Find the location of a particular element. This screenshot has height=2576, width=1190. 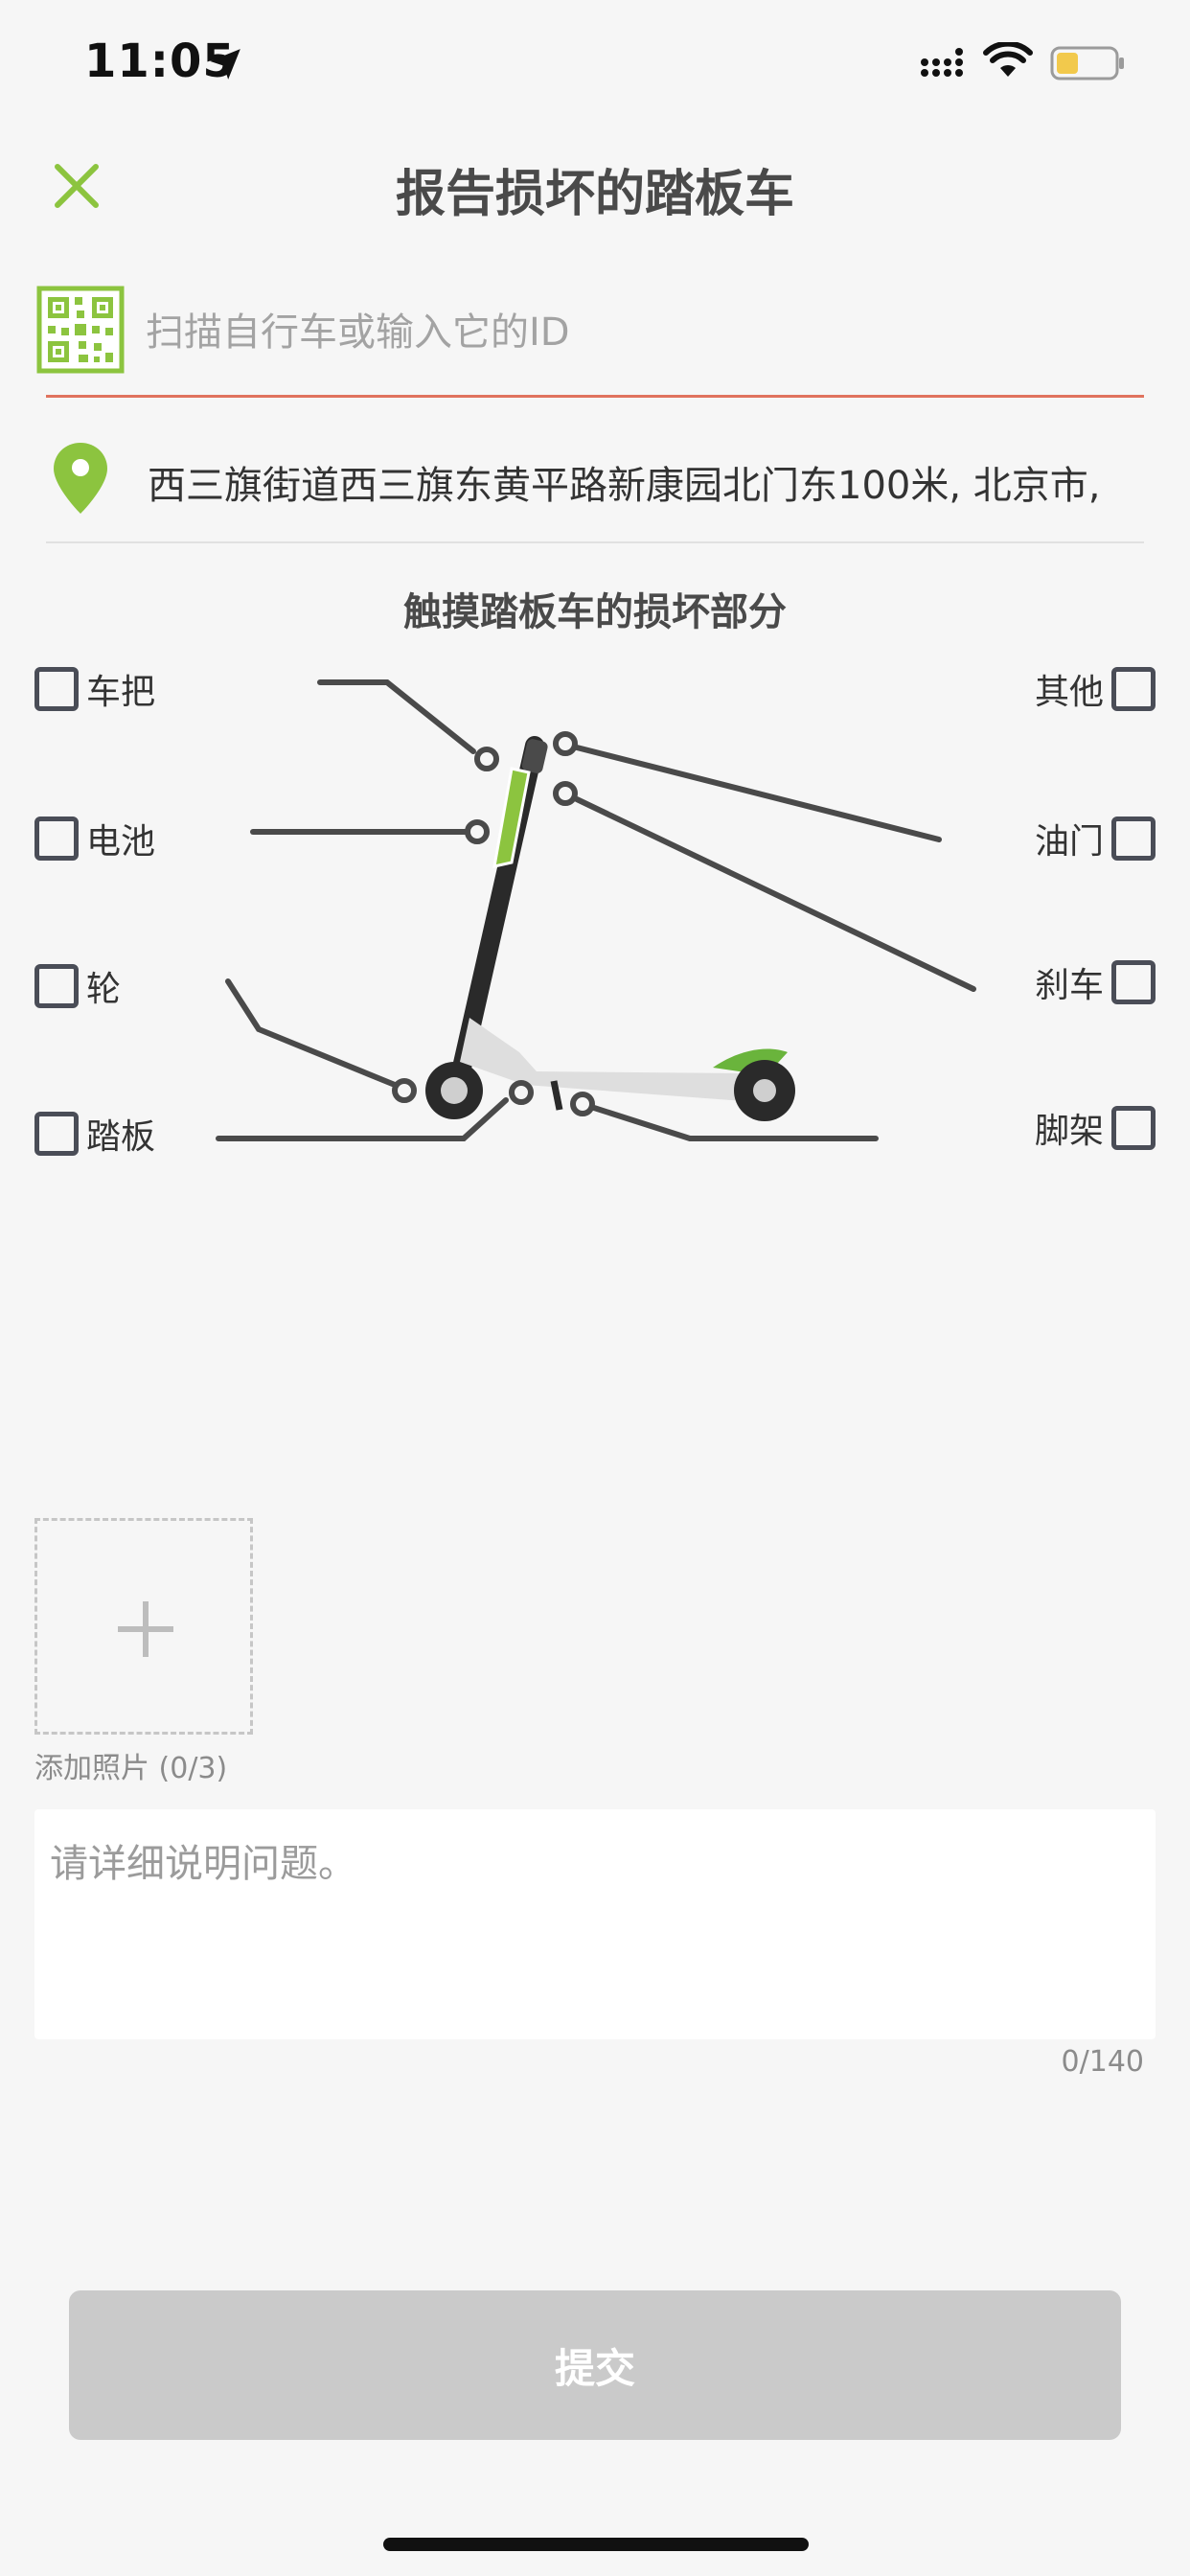

scan-input-underline is located at coordinates (595, 397).